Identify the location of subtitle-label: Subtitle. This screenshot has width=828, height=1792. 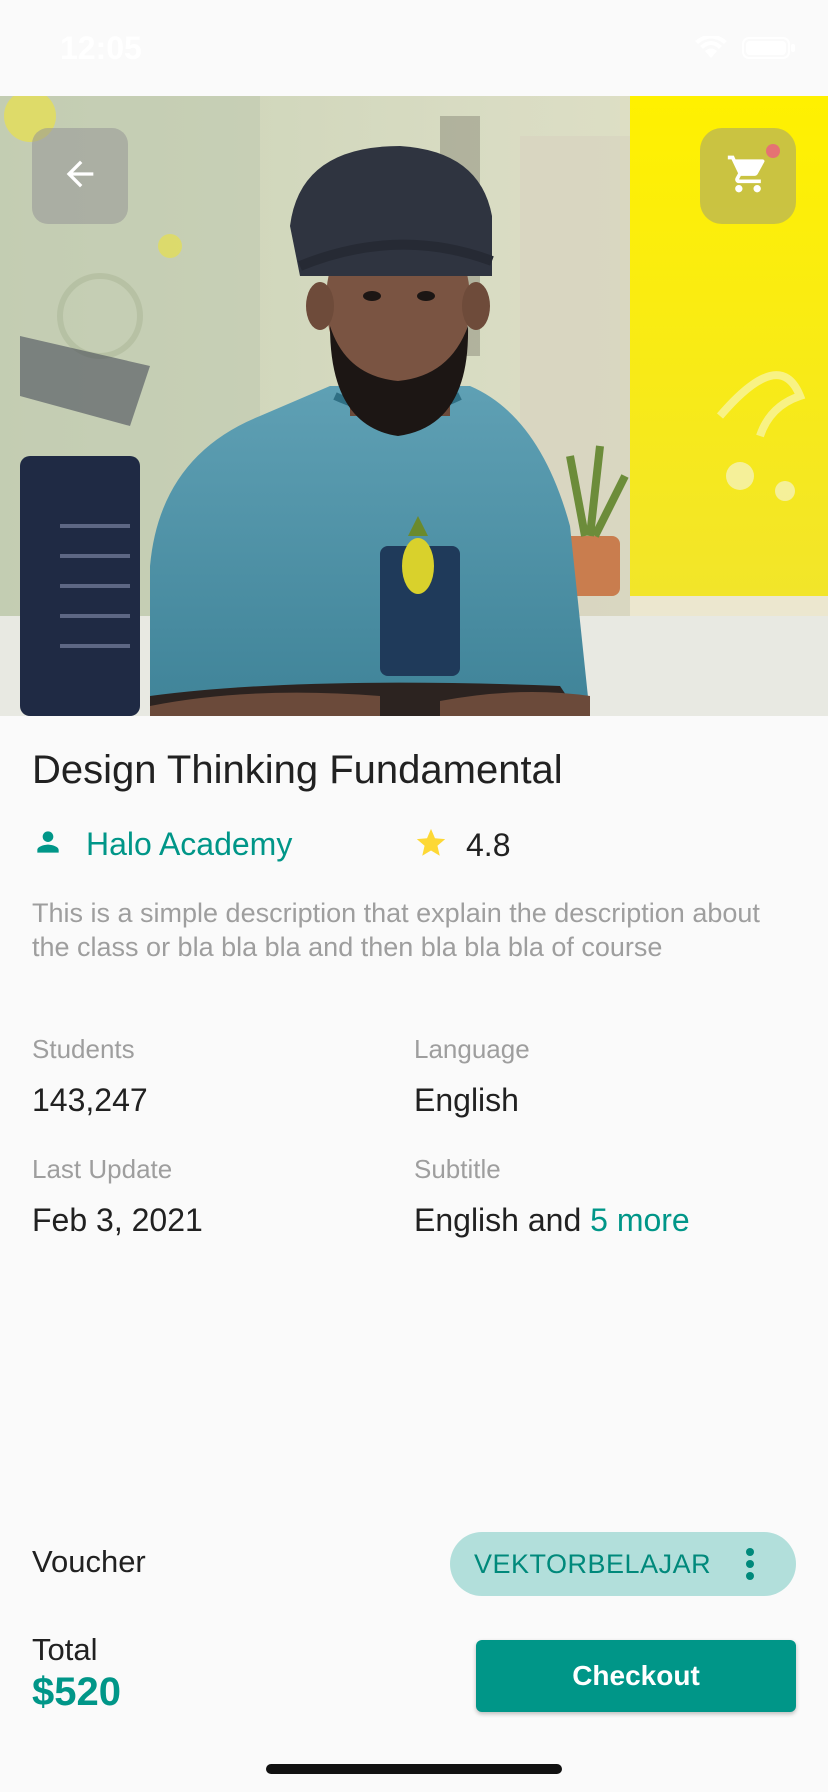
(457, 1169).